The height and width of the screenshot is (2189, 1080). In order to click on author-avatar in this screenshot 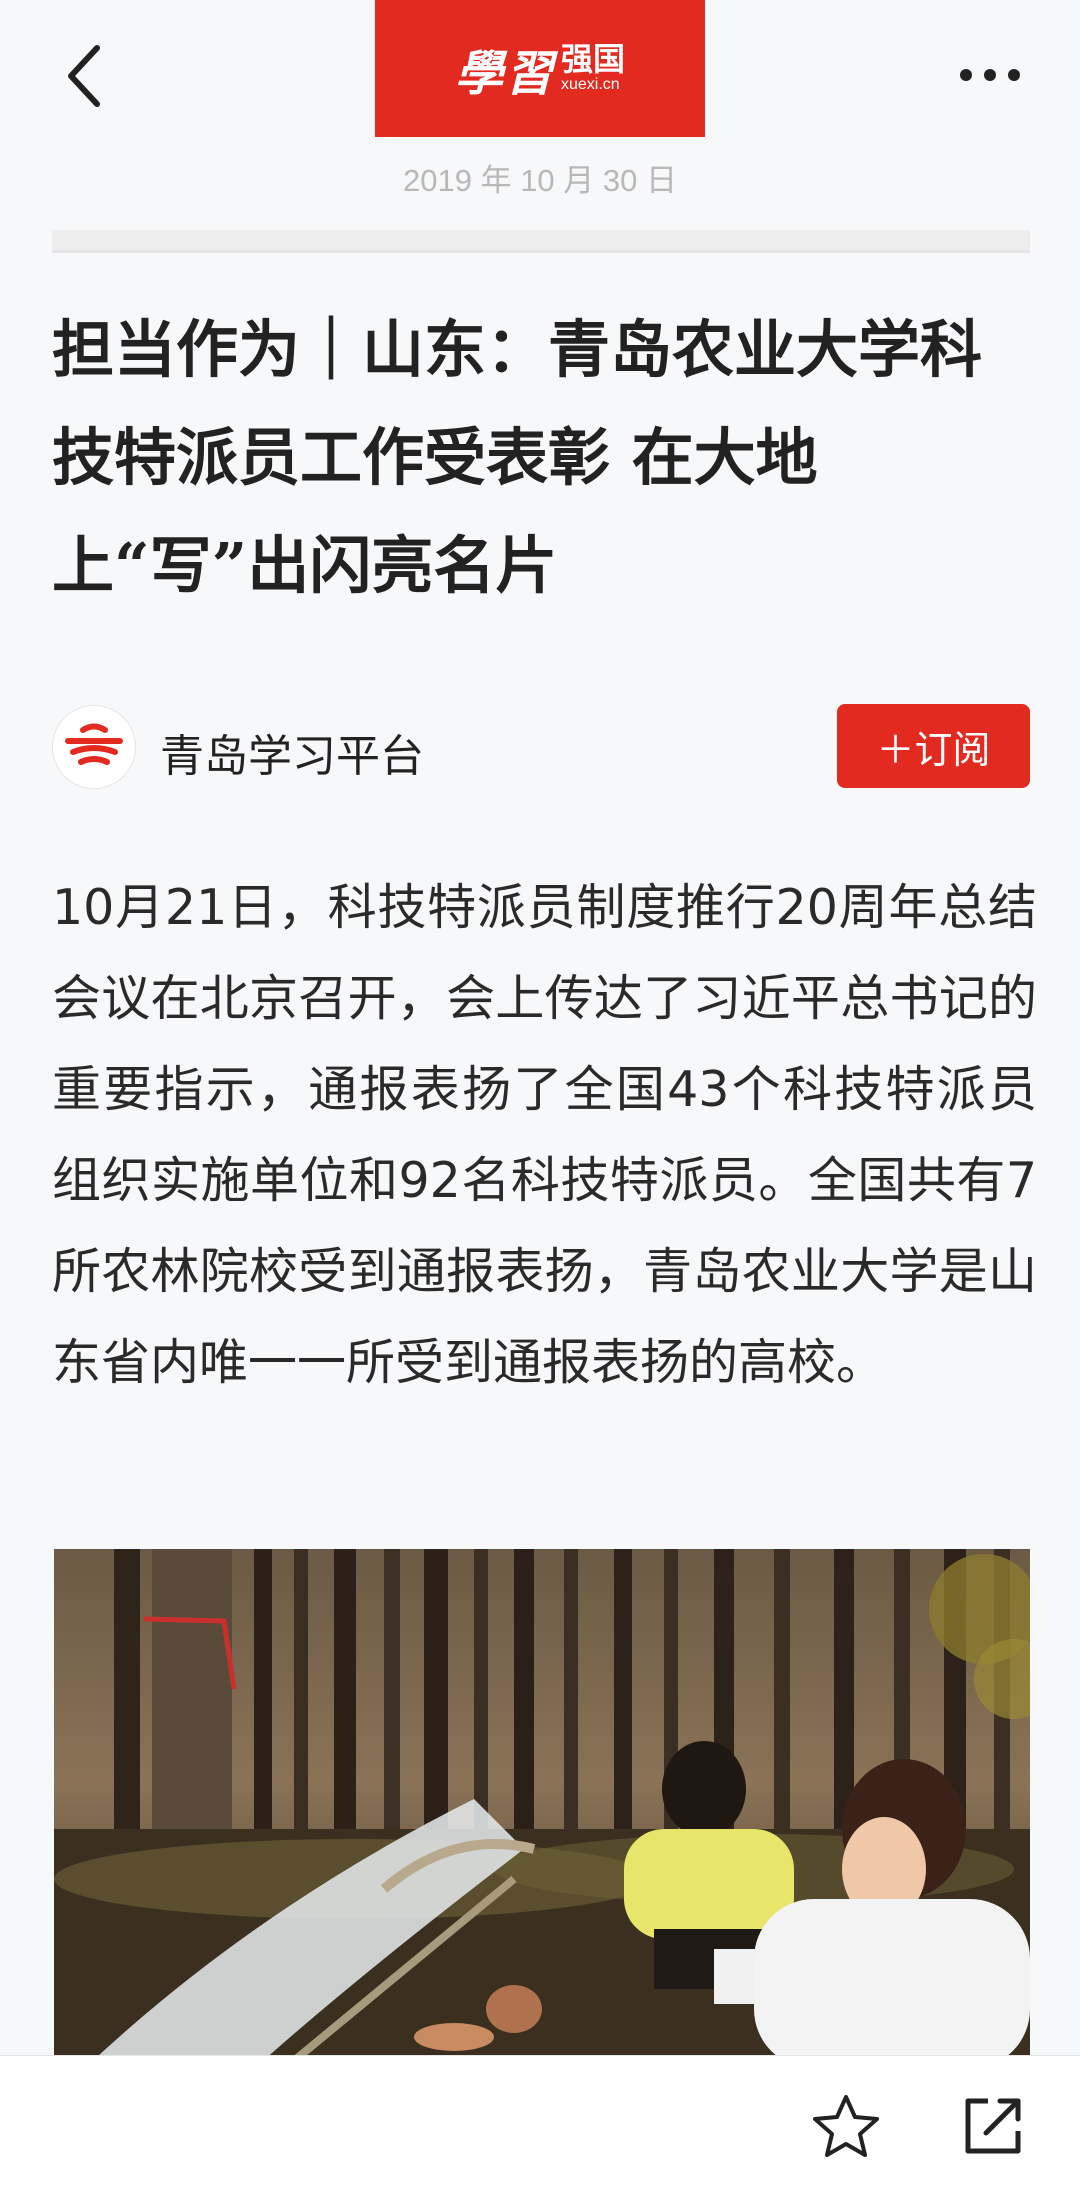, I will do `click(94, 747)`.